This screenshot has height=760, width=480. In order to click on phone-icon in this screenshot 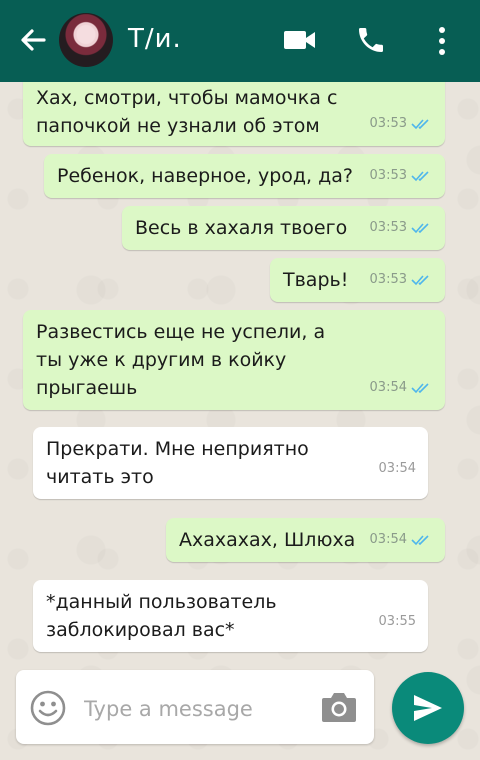, I will do `click(371, 40)`.